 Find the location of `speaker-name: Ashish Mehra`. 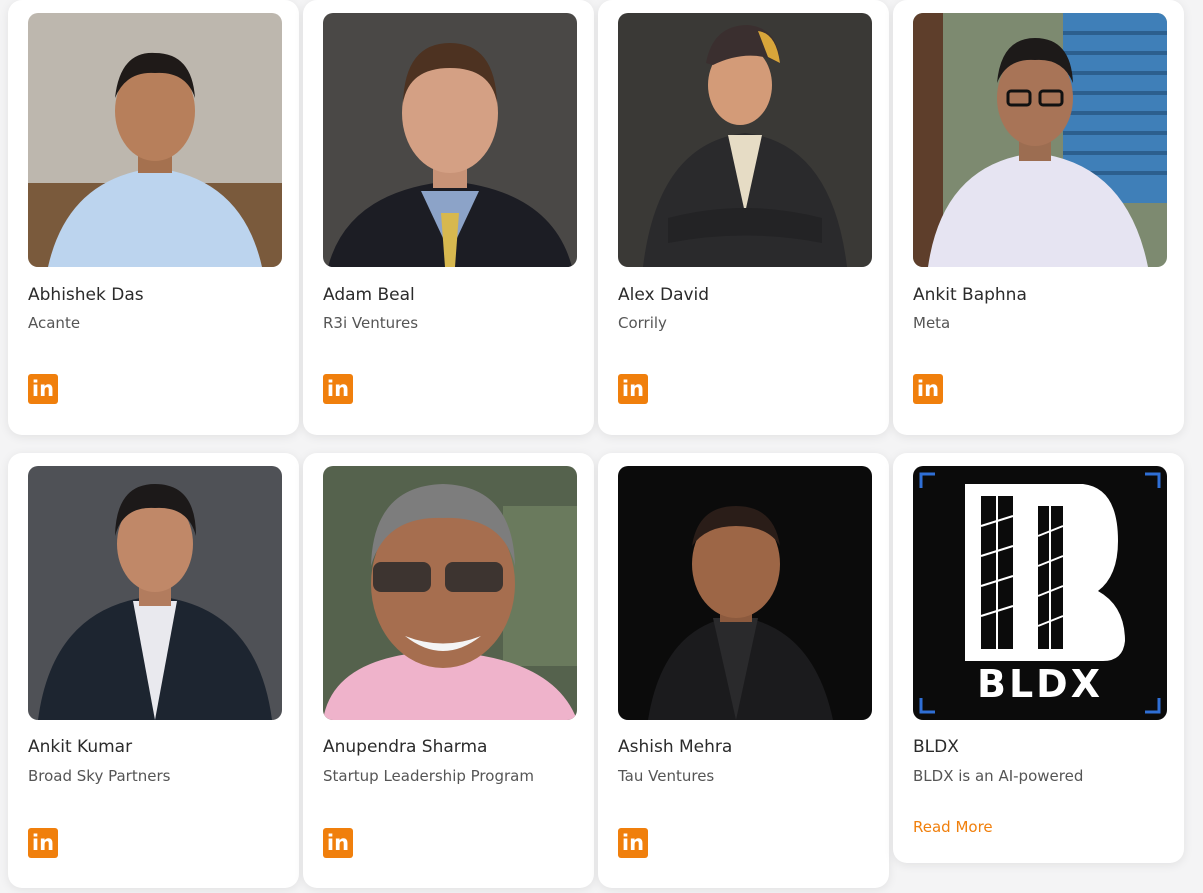

speaker-name: Ashish Mehra is located at coordinates (675, 747).